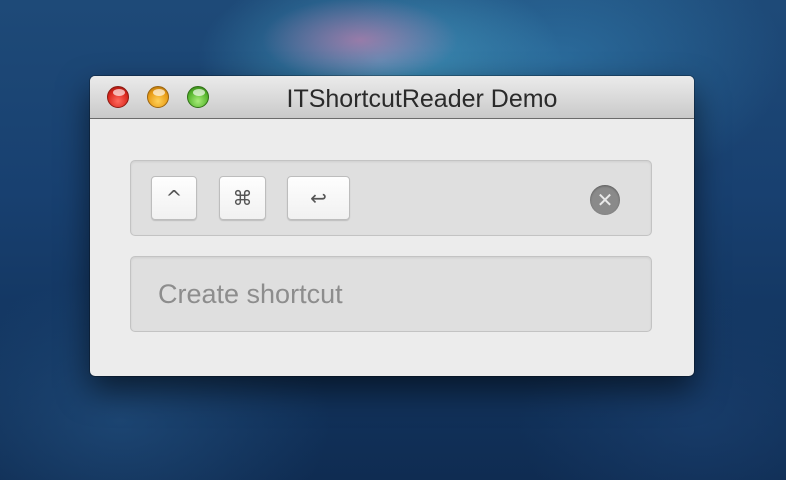 Image resolution: width=786 pixels, height=480 pixels. I want to click on return-key: ↩, so click(318, 198).